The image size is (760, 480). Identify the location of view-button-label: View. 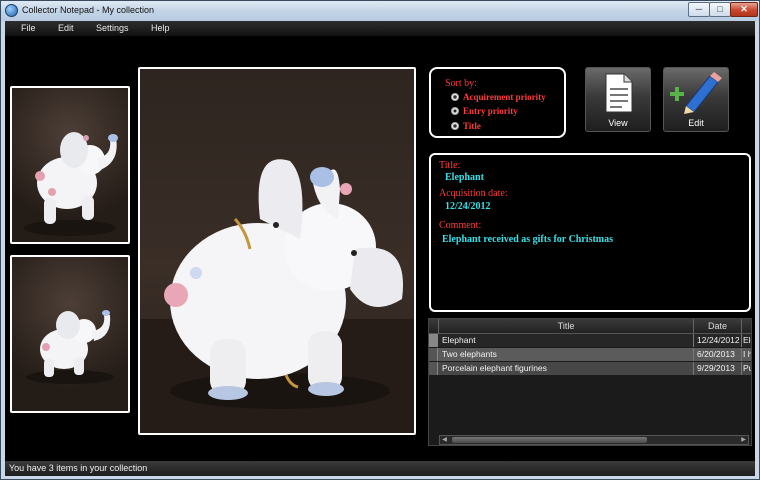
(618, 123).